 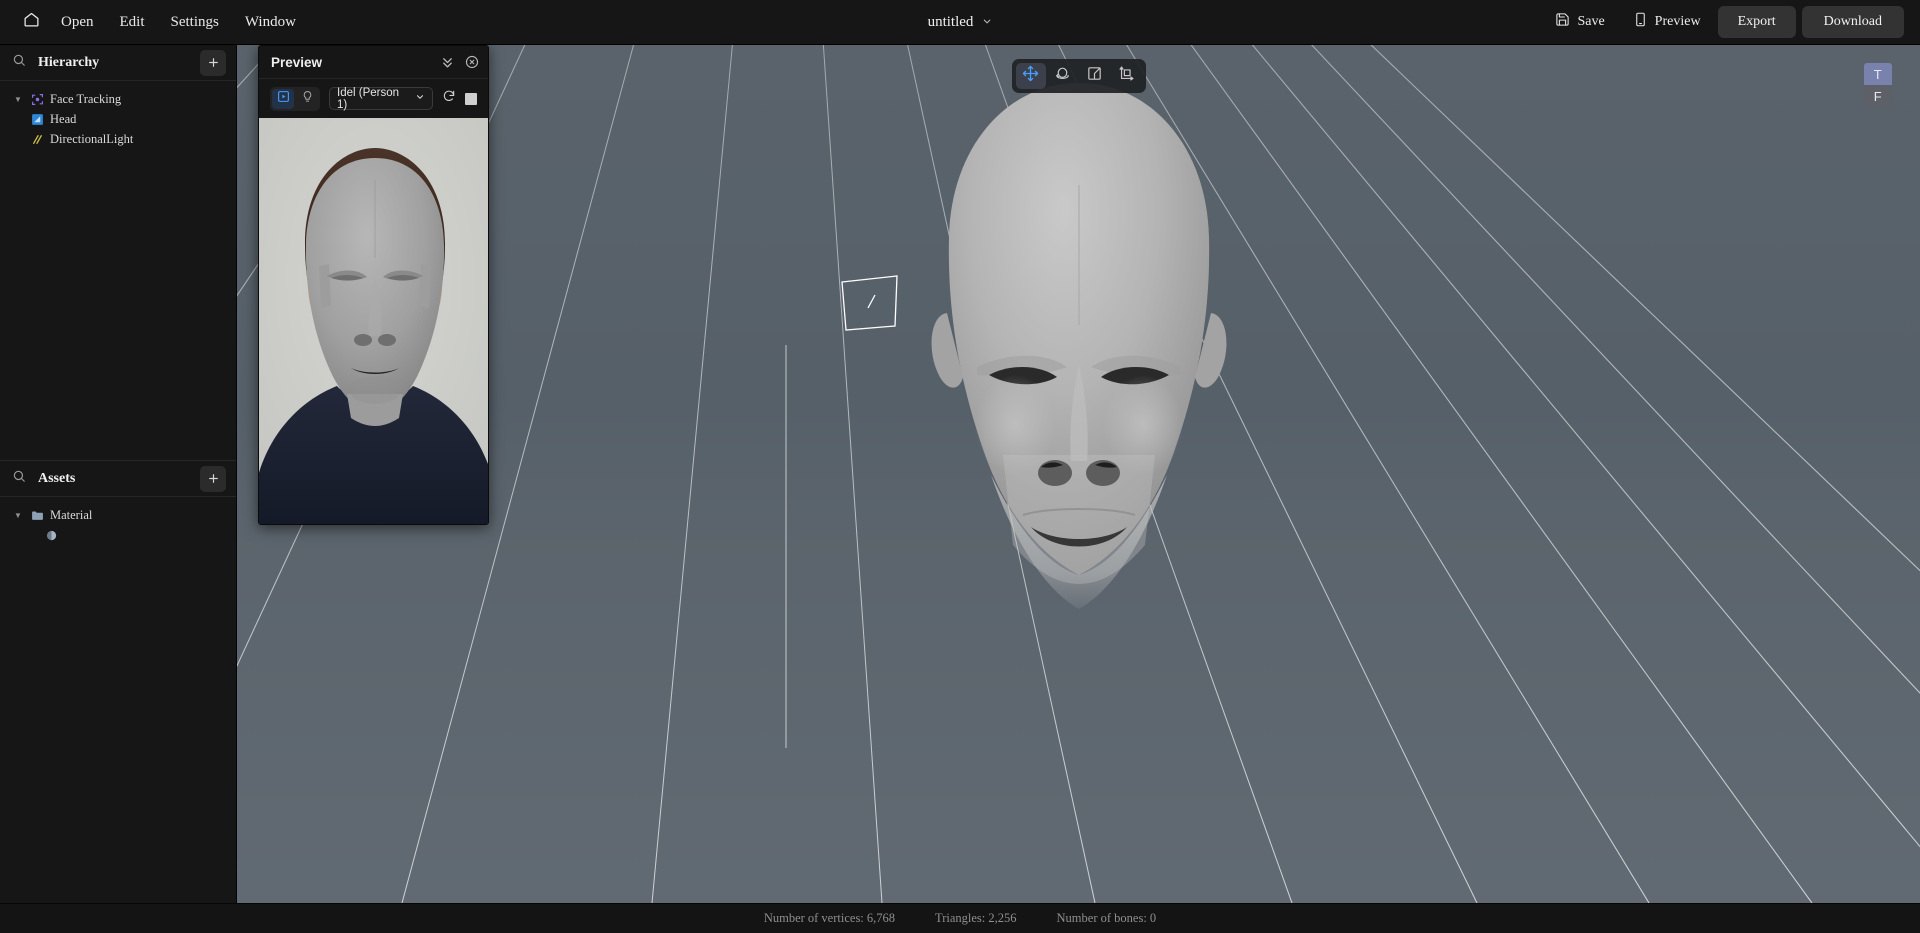 What do you see at coordinates (1640, 22) in the screenshot?
I see `mobile-phone-icon` at bounding box center [1640, 22].